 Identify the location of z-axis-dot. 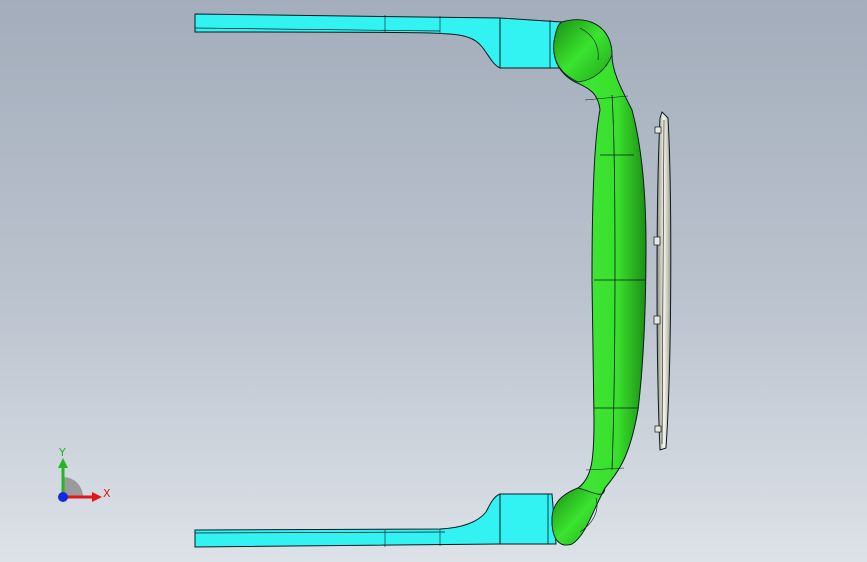
(63, 497).